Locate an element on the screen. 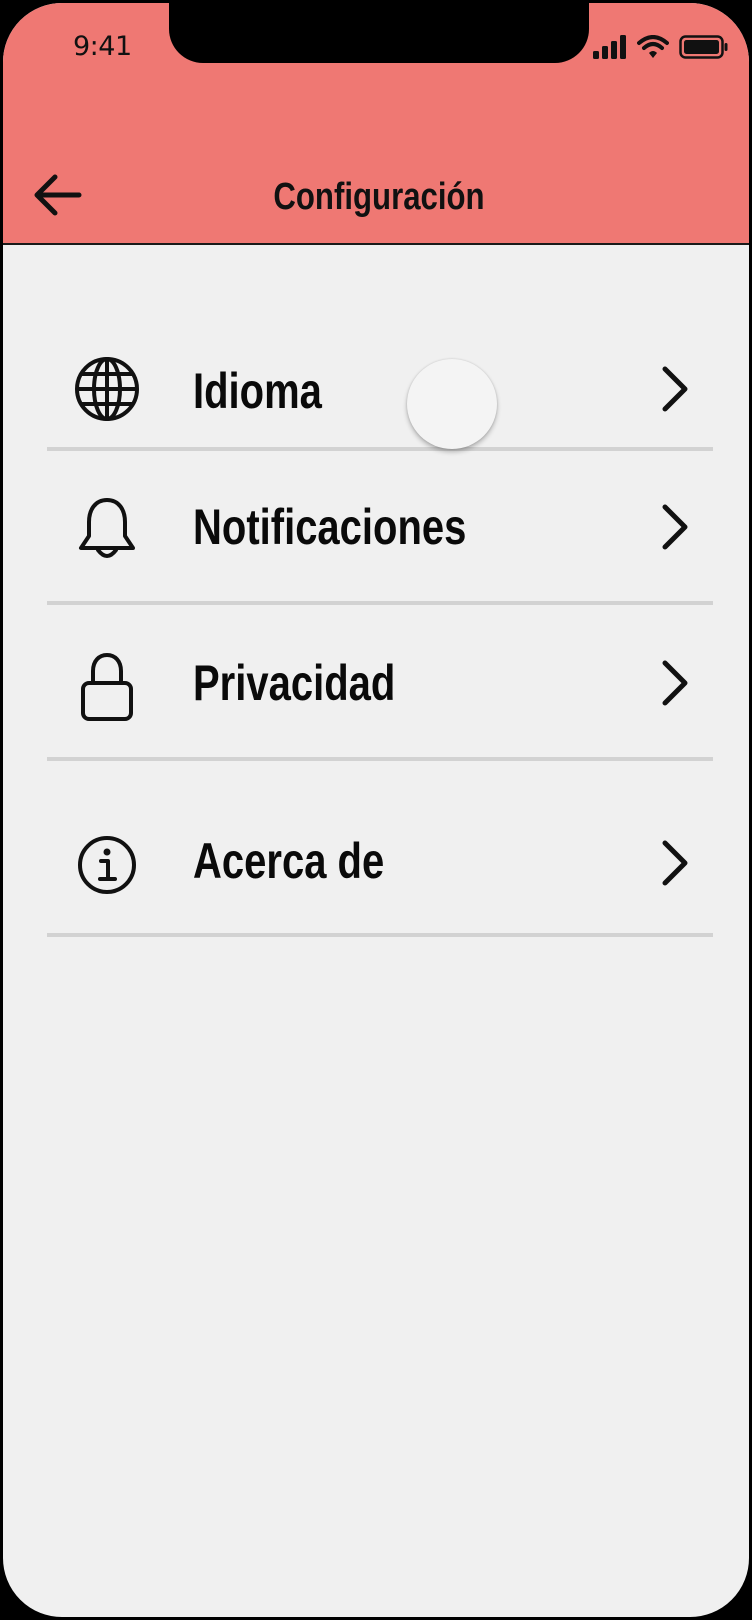 Image resolution: width=752 pixels, height=1620 pixels. settings-item-acerca-de: Acerca de is located at coordinates (380, 849).